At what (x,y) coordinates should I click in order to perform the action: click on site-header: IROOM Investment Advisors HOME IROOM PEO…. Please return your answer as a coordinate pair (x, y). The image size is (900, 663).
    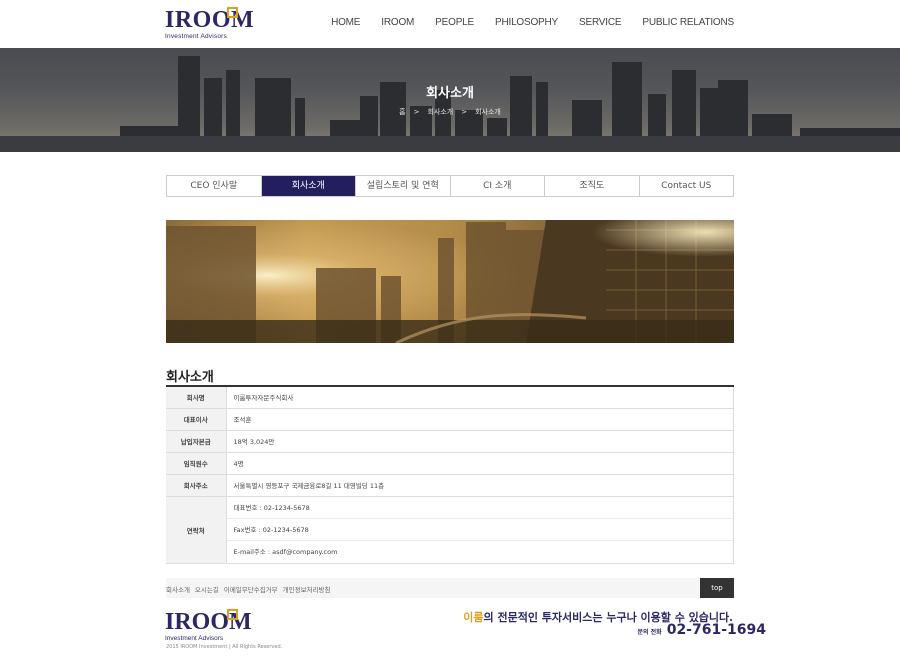
    Looking at the image, I should click on (450, 24).